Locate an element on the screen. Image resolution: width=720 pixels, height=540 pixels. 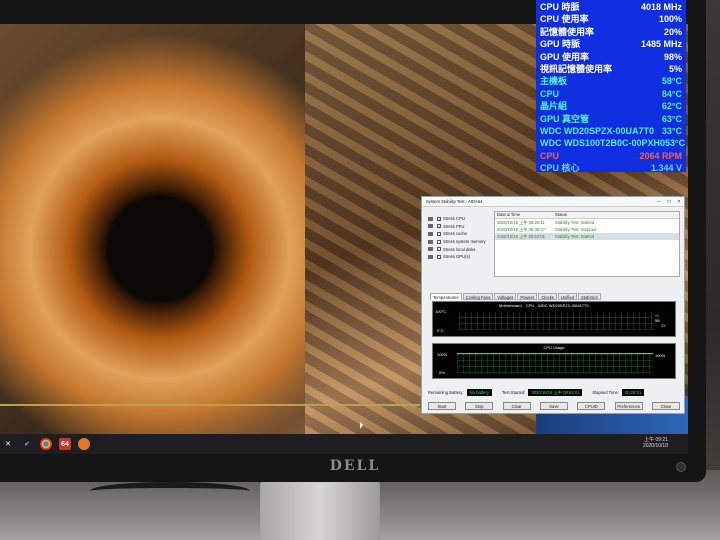
window-title: System Stability Test - AIDA64 is located at coordinates (454, 201).